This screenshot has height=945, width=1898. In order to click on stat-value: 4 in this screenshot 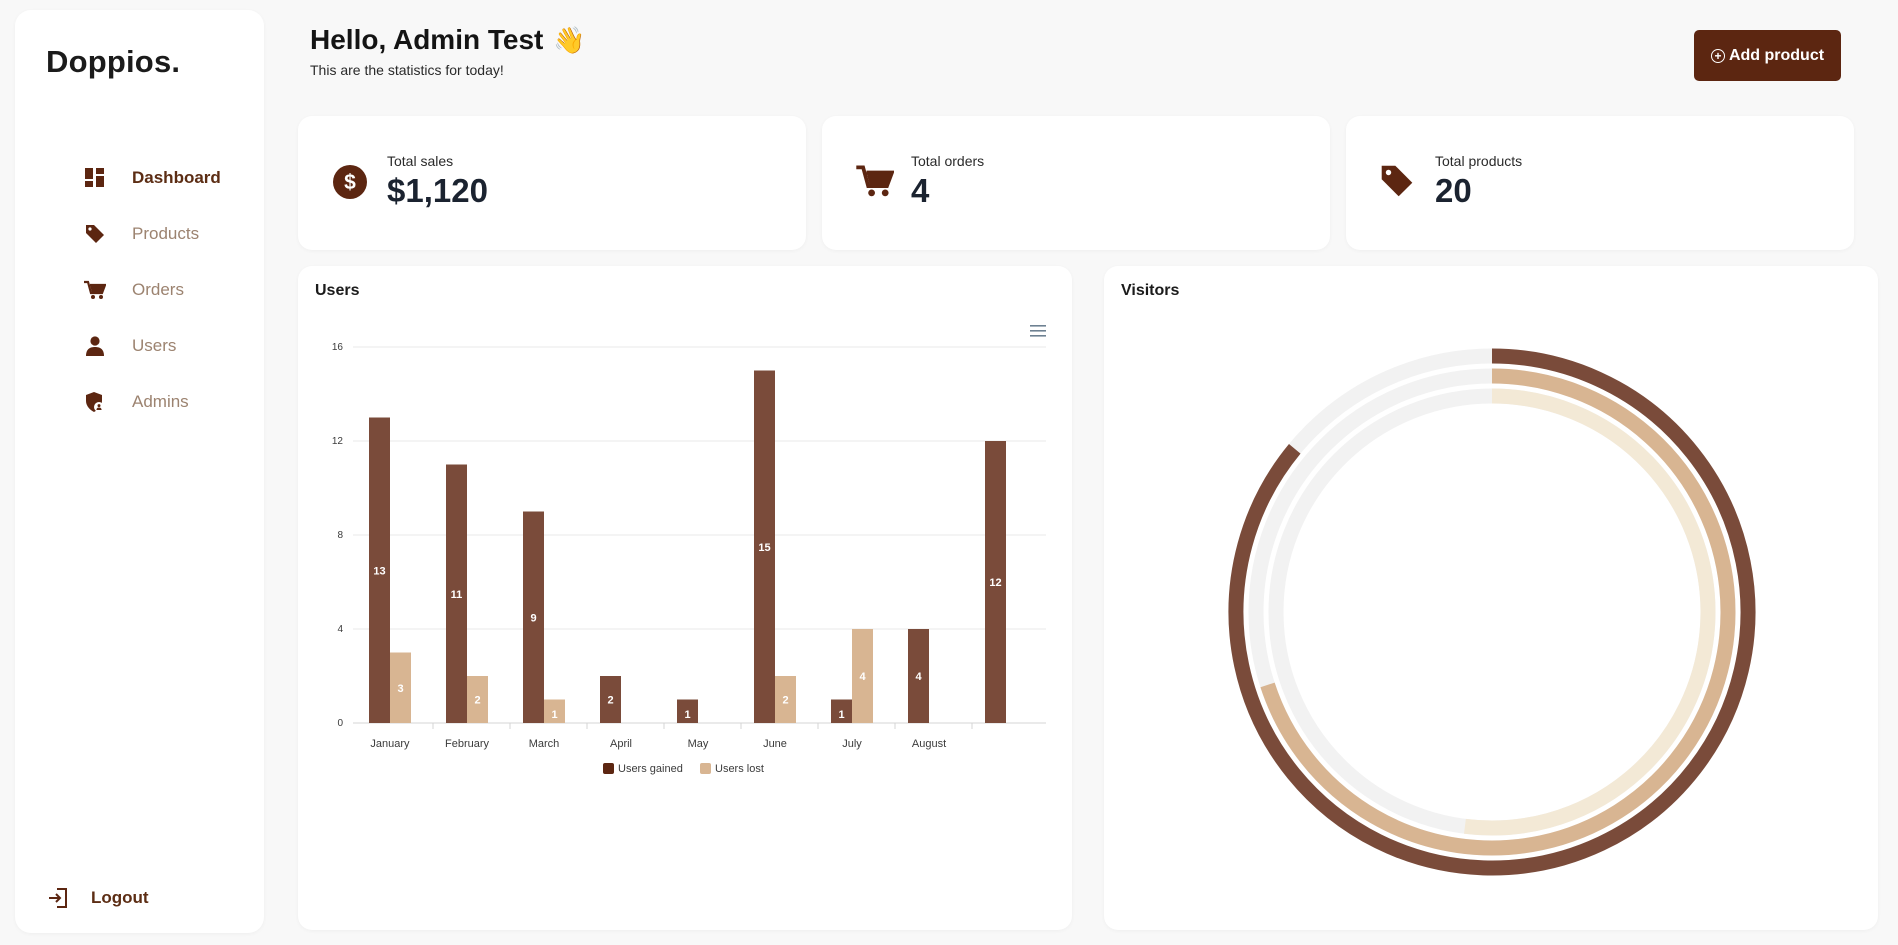, I will do `click(920, 190)`.